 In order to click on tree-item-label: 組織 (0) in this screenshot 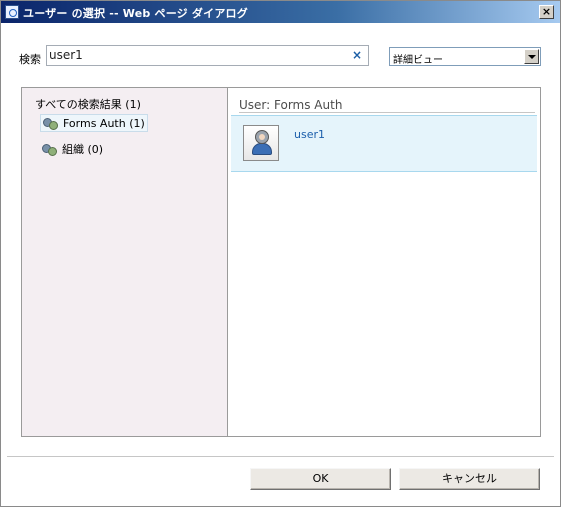, I will do `click(83, 149)`.